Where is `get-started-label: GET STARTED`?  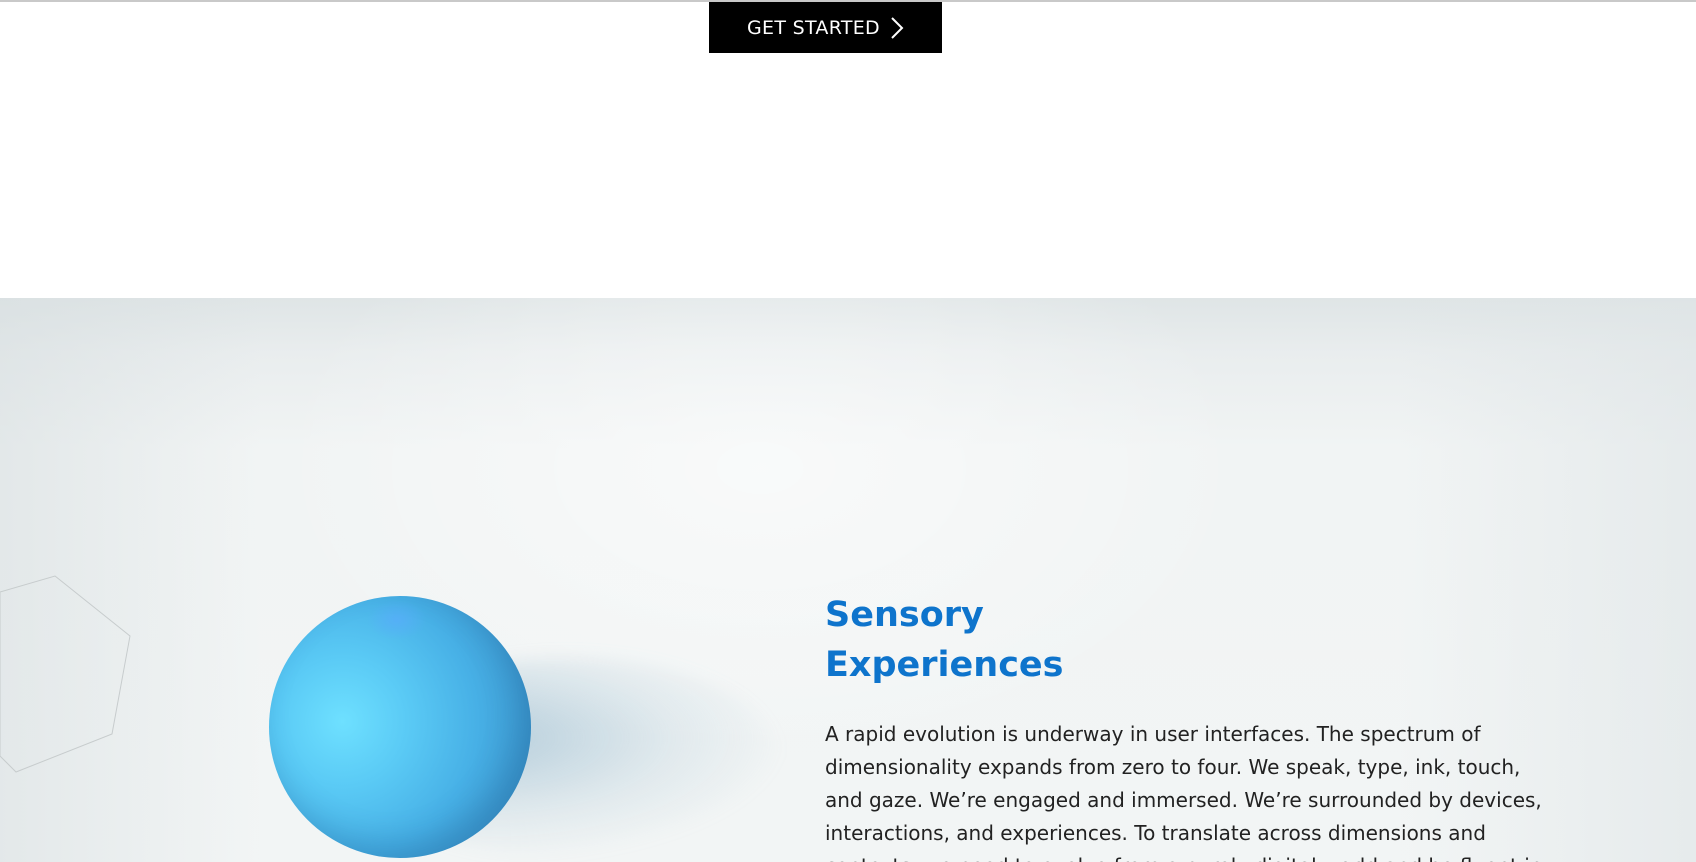
get-started-label: GET STARTED is located at coordinates (813, 27).